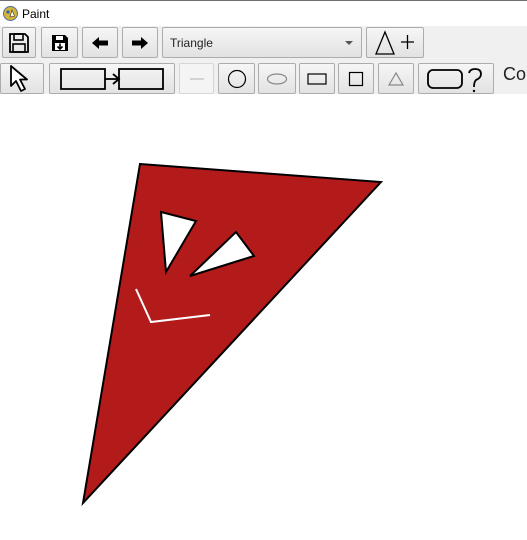 This screenshot has width=527, height=540. I want to click on save-as-button, so click(59, 42).